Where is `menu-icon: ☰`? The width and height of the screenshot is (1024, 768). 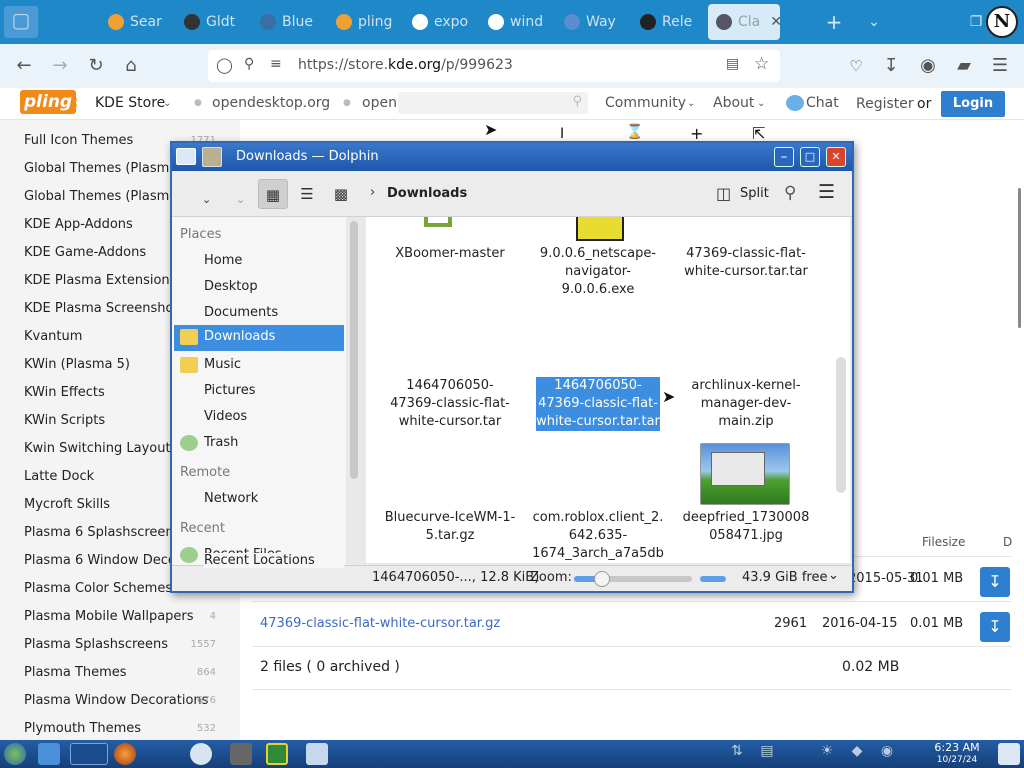
menu-icon: ☰ is located at coordinates (1000, 66).